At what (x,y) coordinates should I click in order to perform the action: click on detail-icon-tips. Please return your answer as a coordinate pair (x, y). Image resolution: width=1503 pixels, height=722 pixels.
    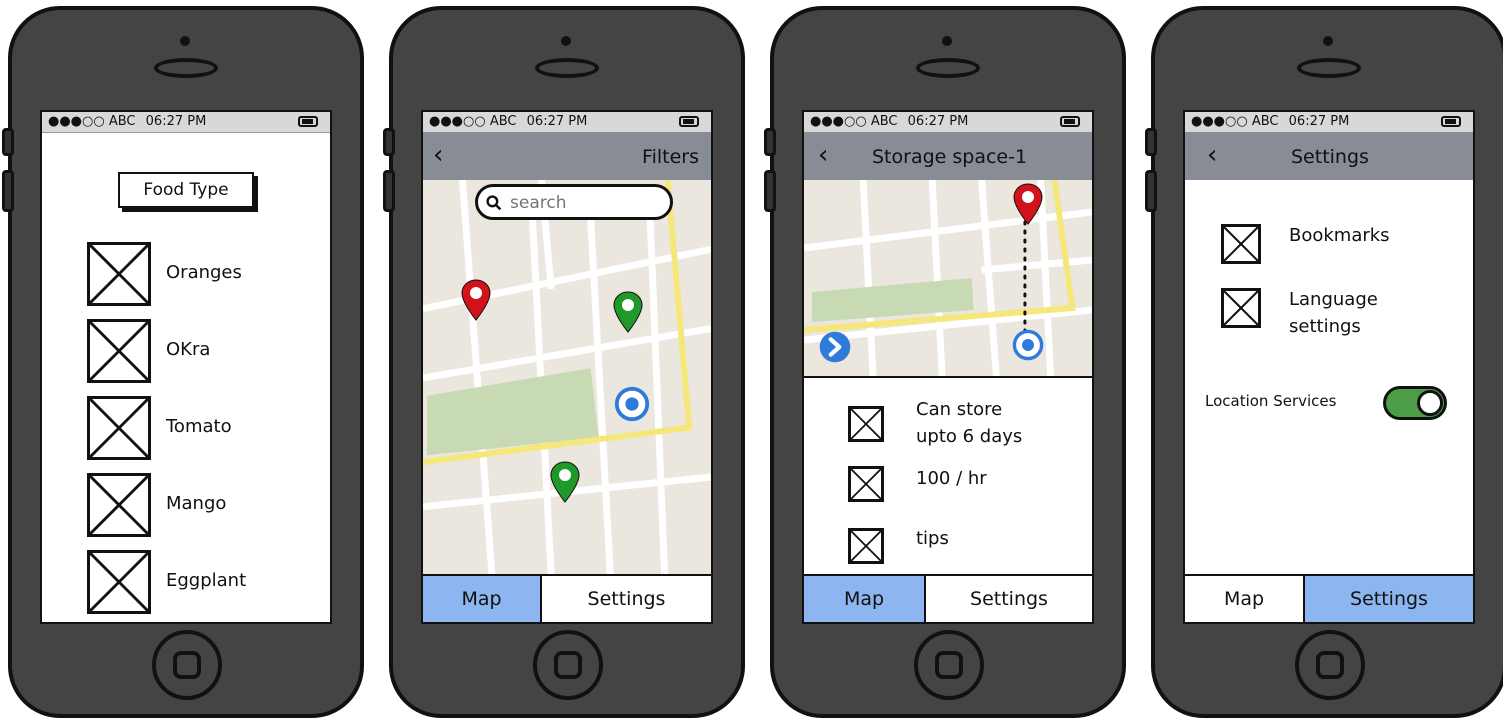
    Looking at the image, I should click on (866, 546).